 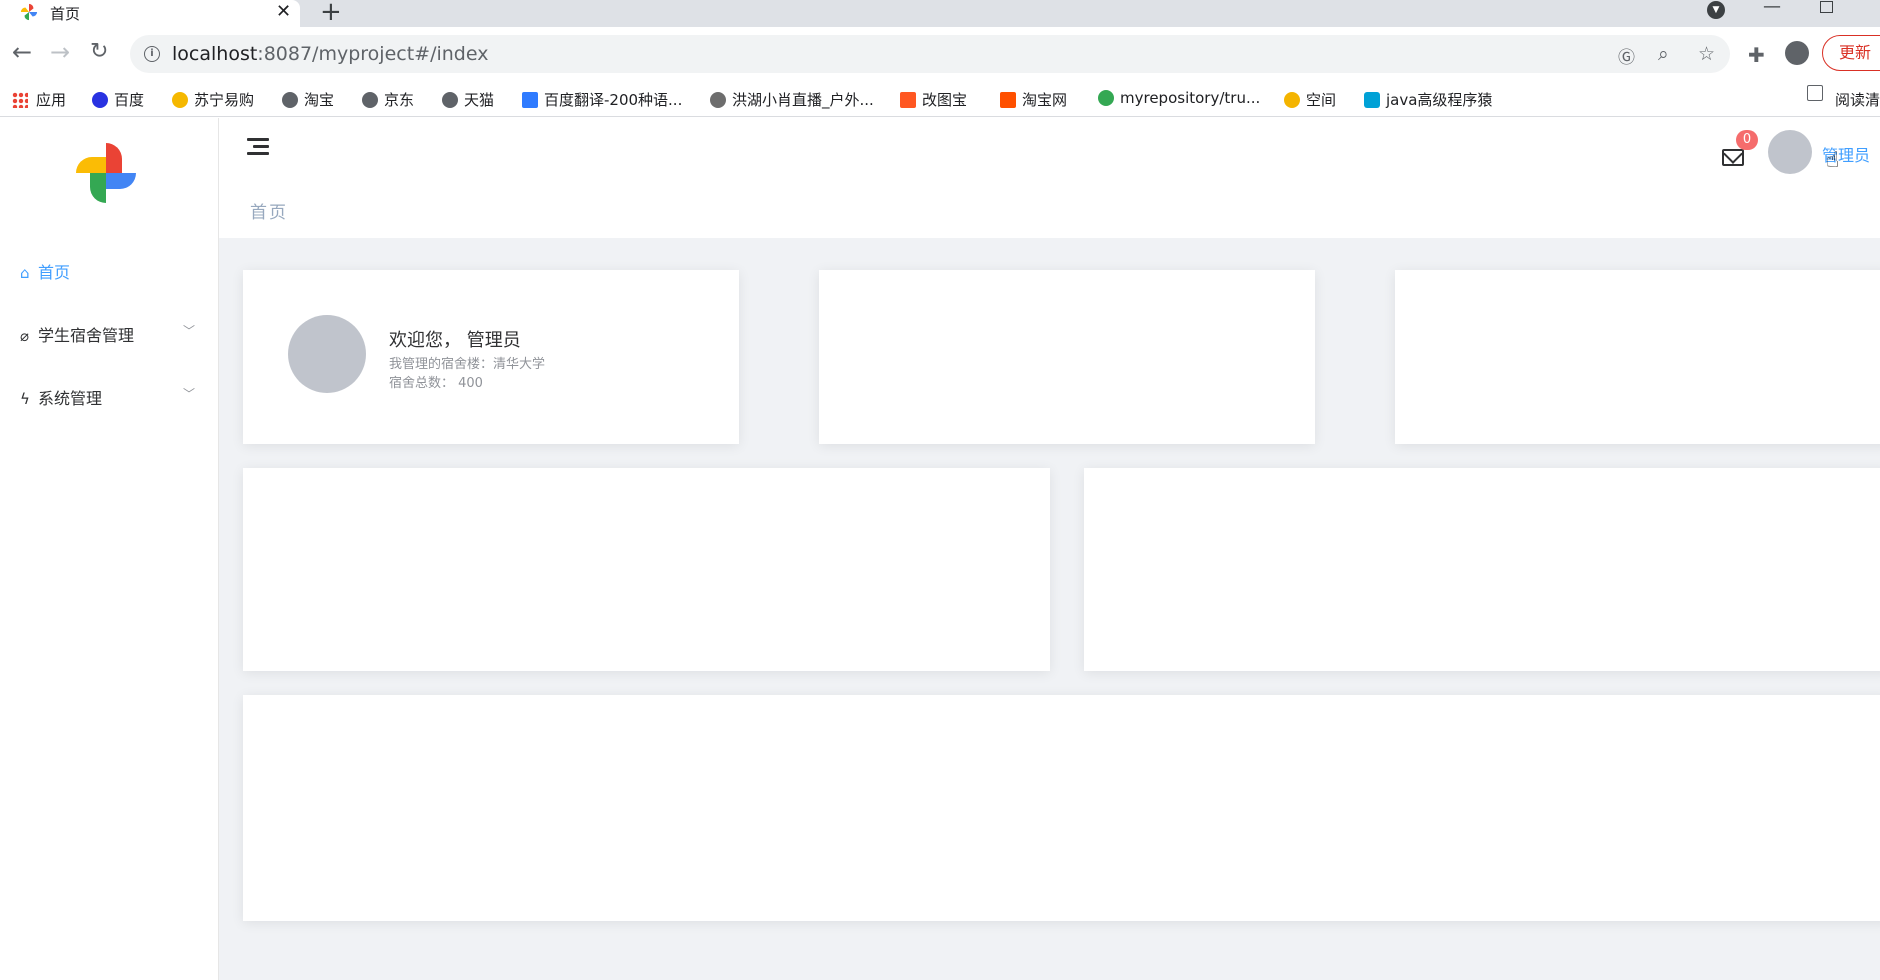 What do you see at coordinates (1049, 178) in the screenshot?
I see `app-header: 首页 0 管理员 ☝` at bounding box center [1049, 178].